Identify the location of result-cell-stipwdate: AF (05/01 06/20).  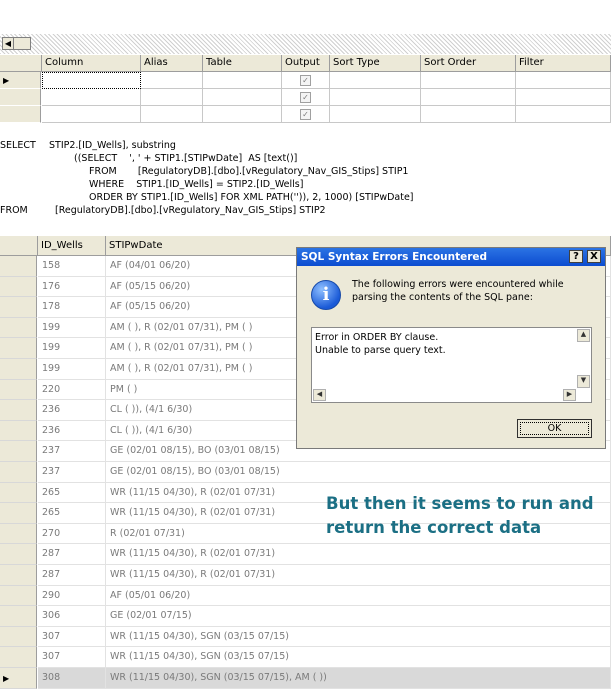
(358, 596).